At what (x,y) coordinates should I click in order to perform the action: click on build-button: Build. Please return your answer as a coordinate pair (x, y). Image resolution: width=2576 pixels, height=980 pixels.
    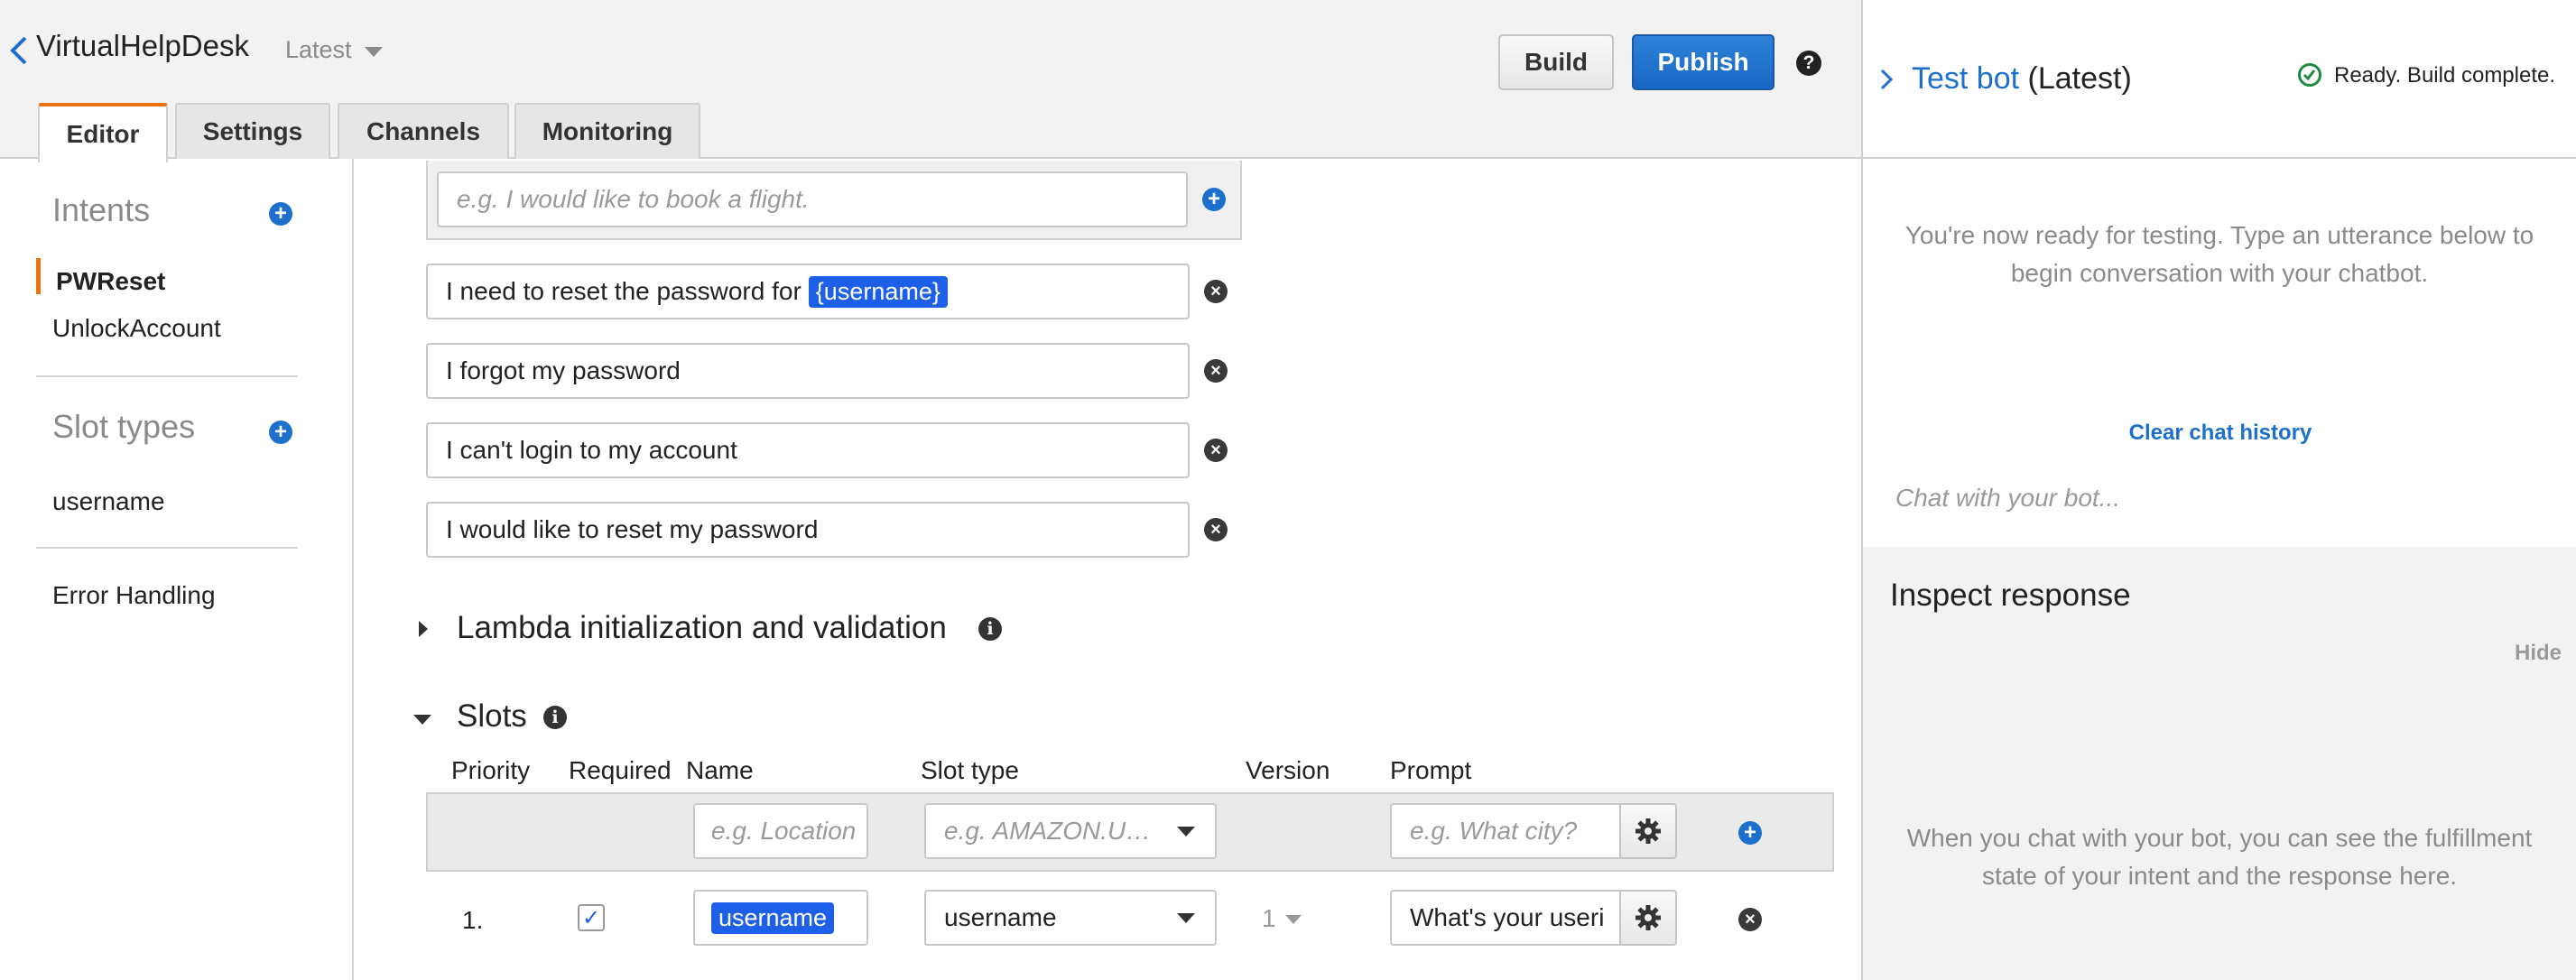
    Looking at the image, I should click on (1556, 62).